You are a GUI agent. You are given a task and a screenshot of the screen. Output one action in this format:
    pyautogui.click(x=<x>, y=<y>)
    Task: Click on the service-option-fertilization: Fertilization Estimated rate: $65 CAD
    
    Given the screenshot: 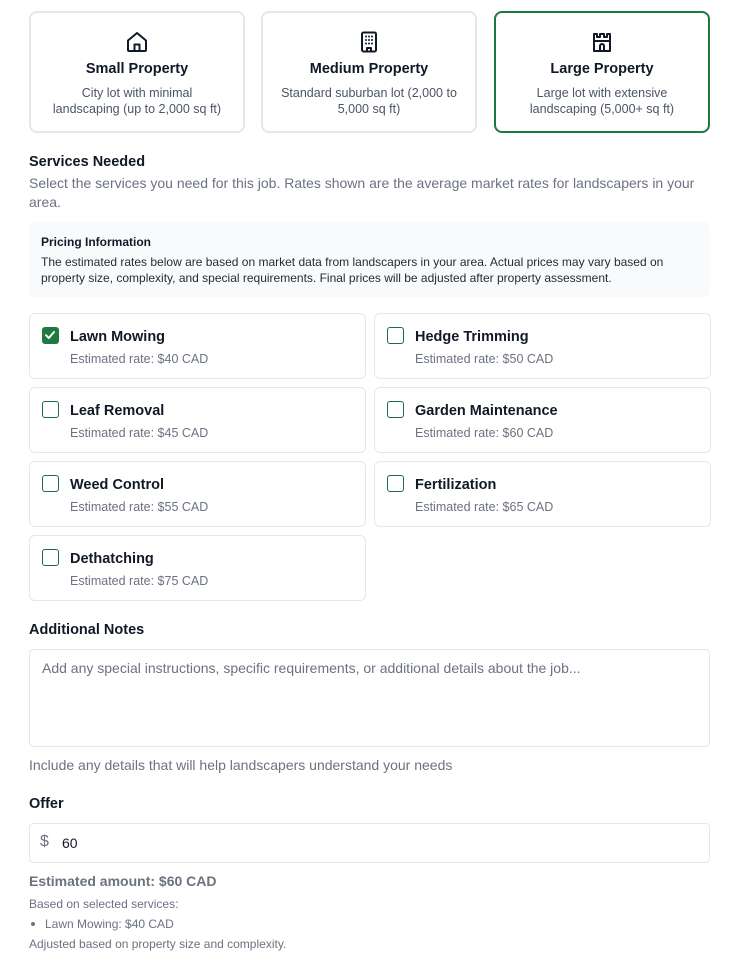 What is the action you would take?
    pyautogui.click(x=542, y=494)
    